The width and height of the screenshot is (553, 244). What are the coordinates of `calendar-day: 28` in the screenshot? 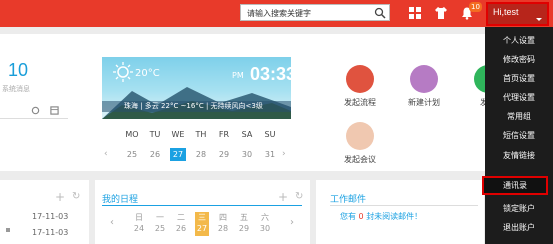 It's located at (201, 154).